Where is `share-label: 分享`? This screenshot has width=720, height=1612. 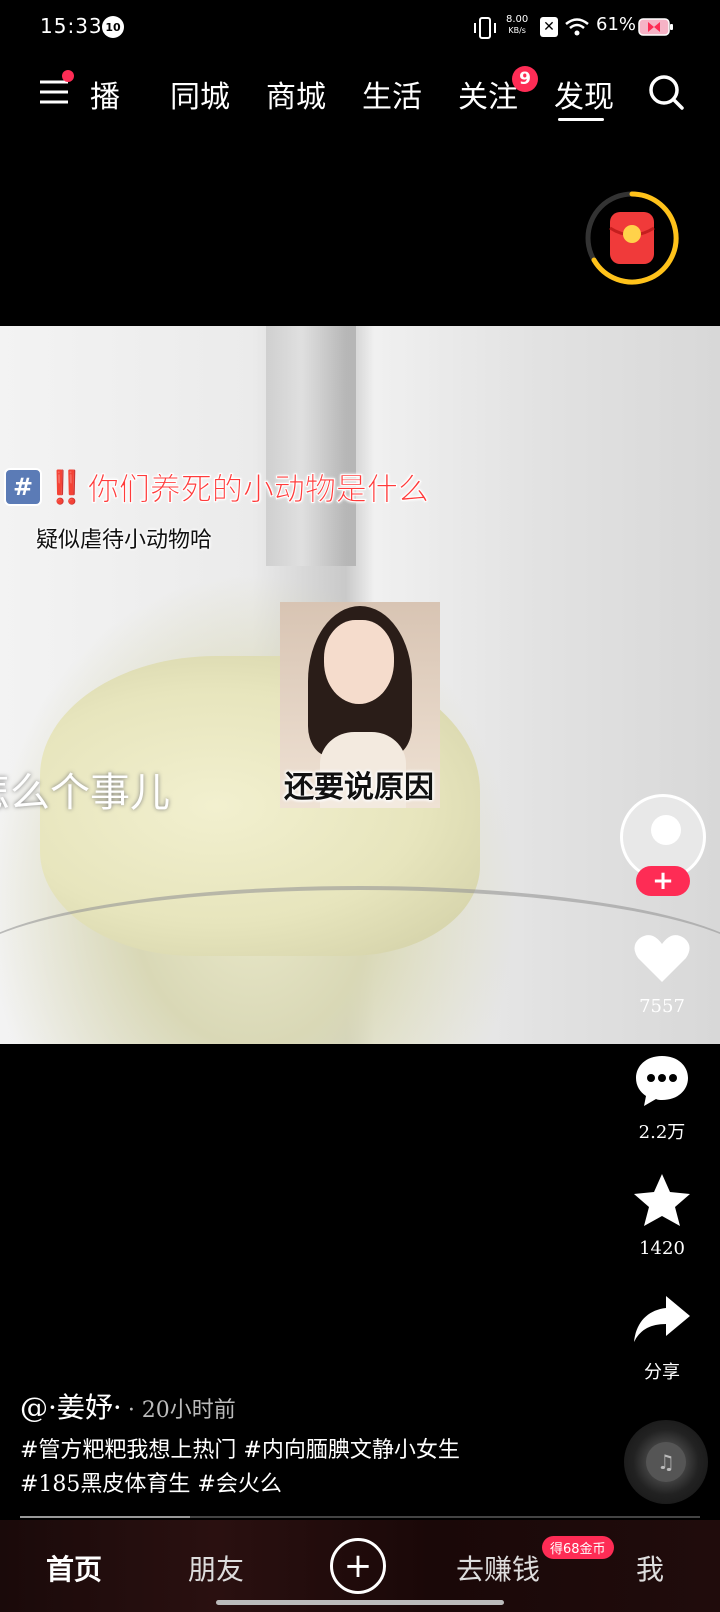 share-label: 分享 is located at coordinates (662, 1372).